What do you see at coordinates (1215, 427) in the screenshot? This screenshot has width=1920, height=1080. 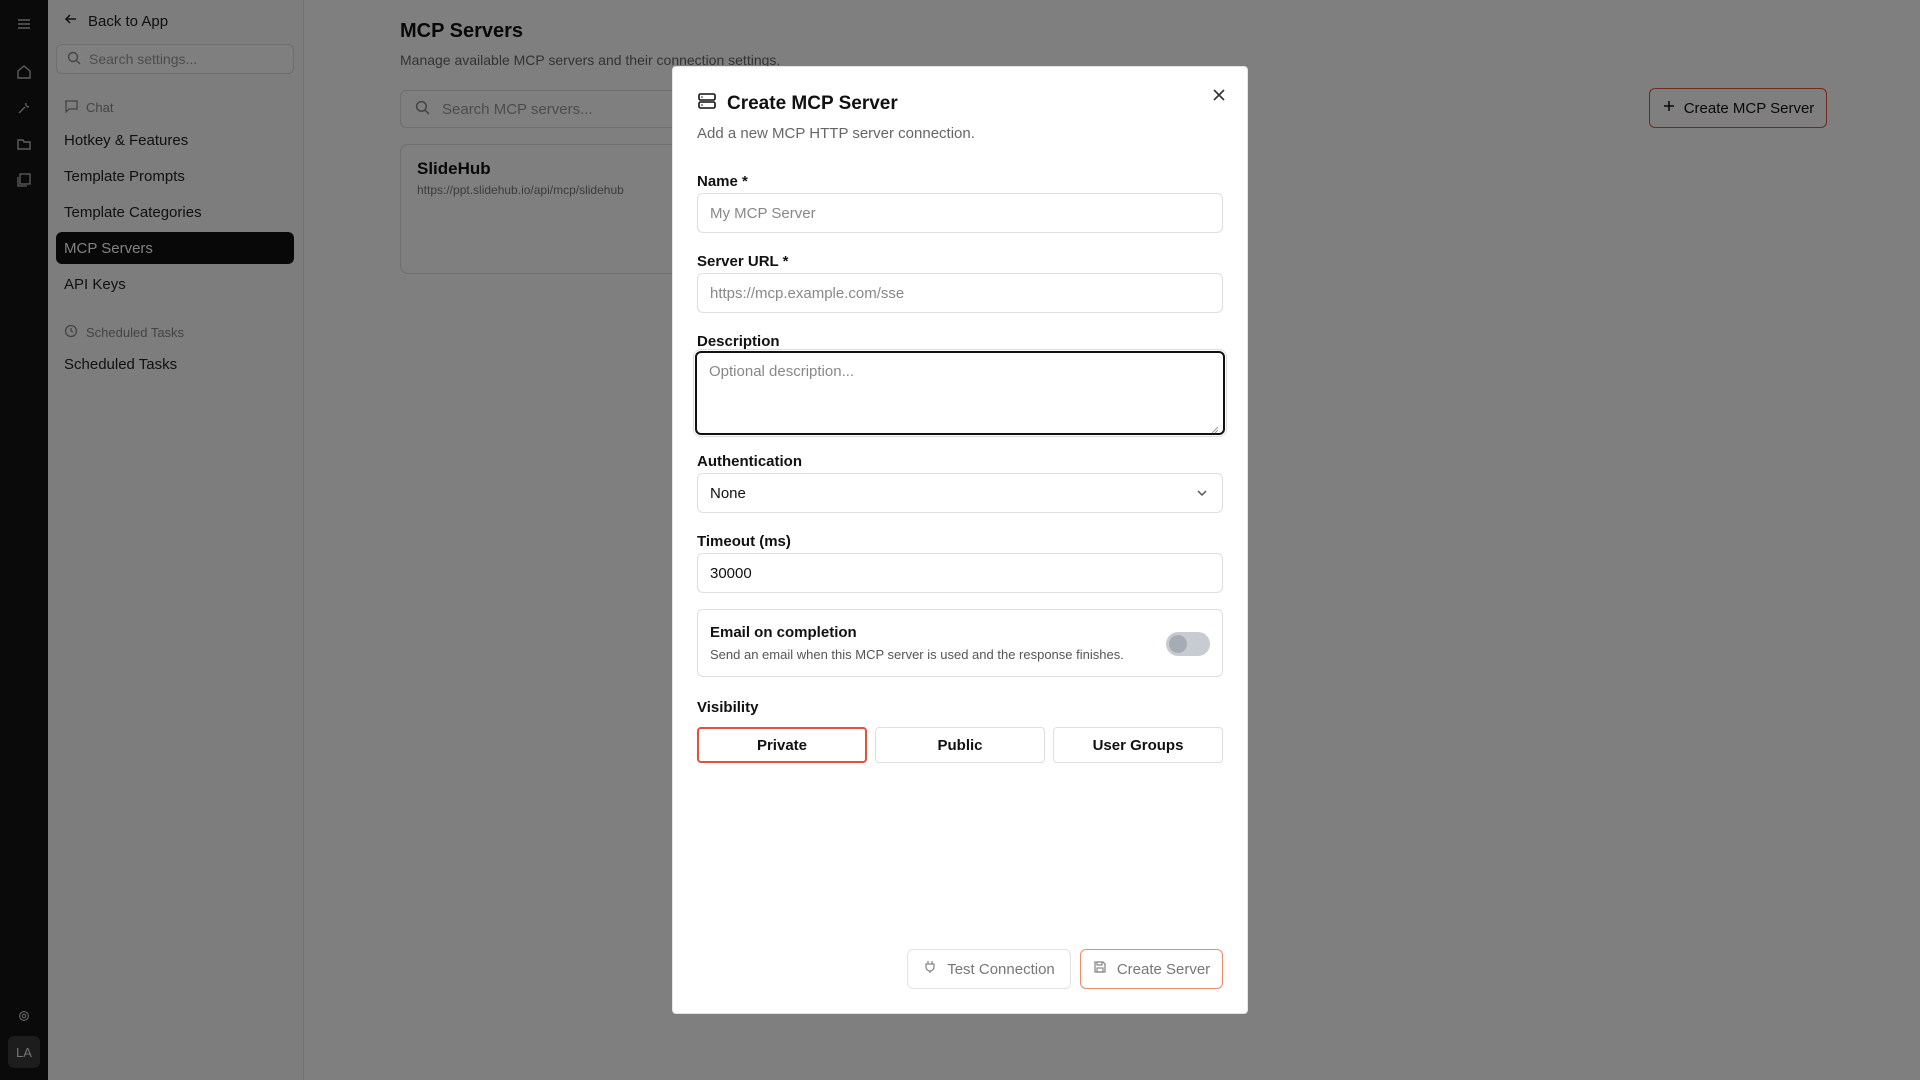 I see `resize-grip-icon` at bounding box center [1215, 427].